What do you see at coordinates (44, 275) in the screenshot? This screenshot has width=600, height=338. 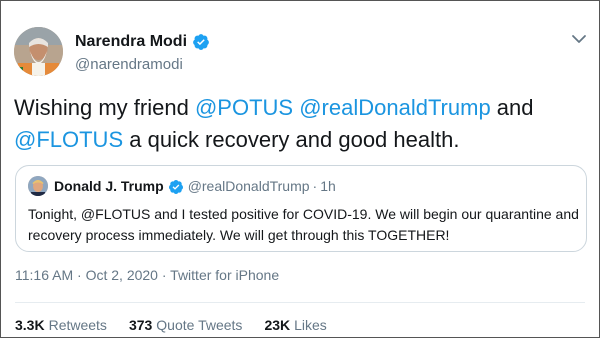 I see `tweet-time-link: 11:16 AM` at bounding box center [44, 275].